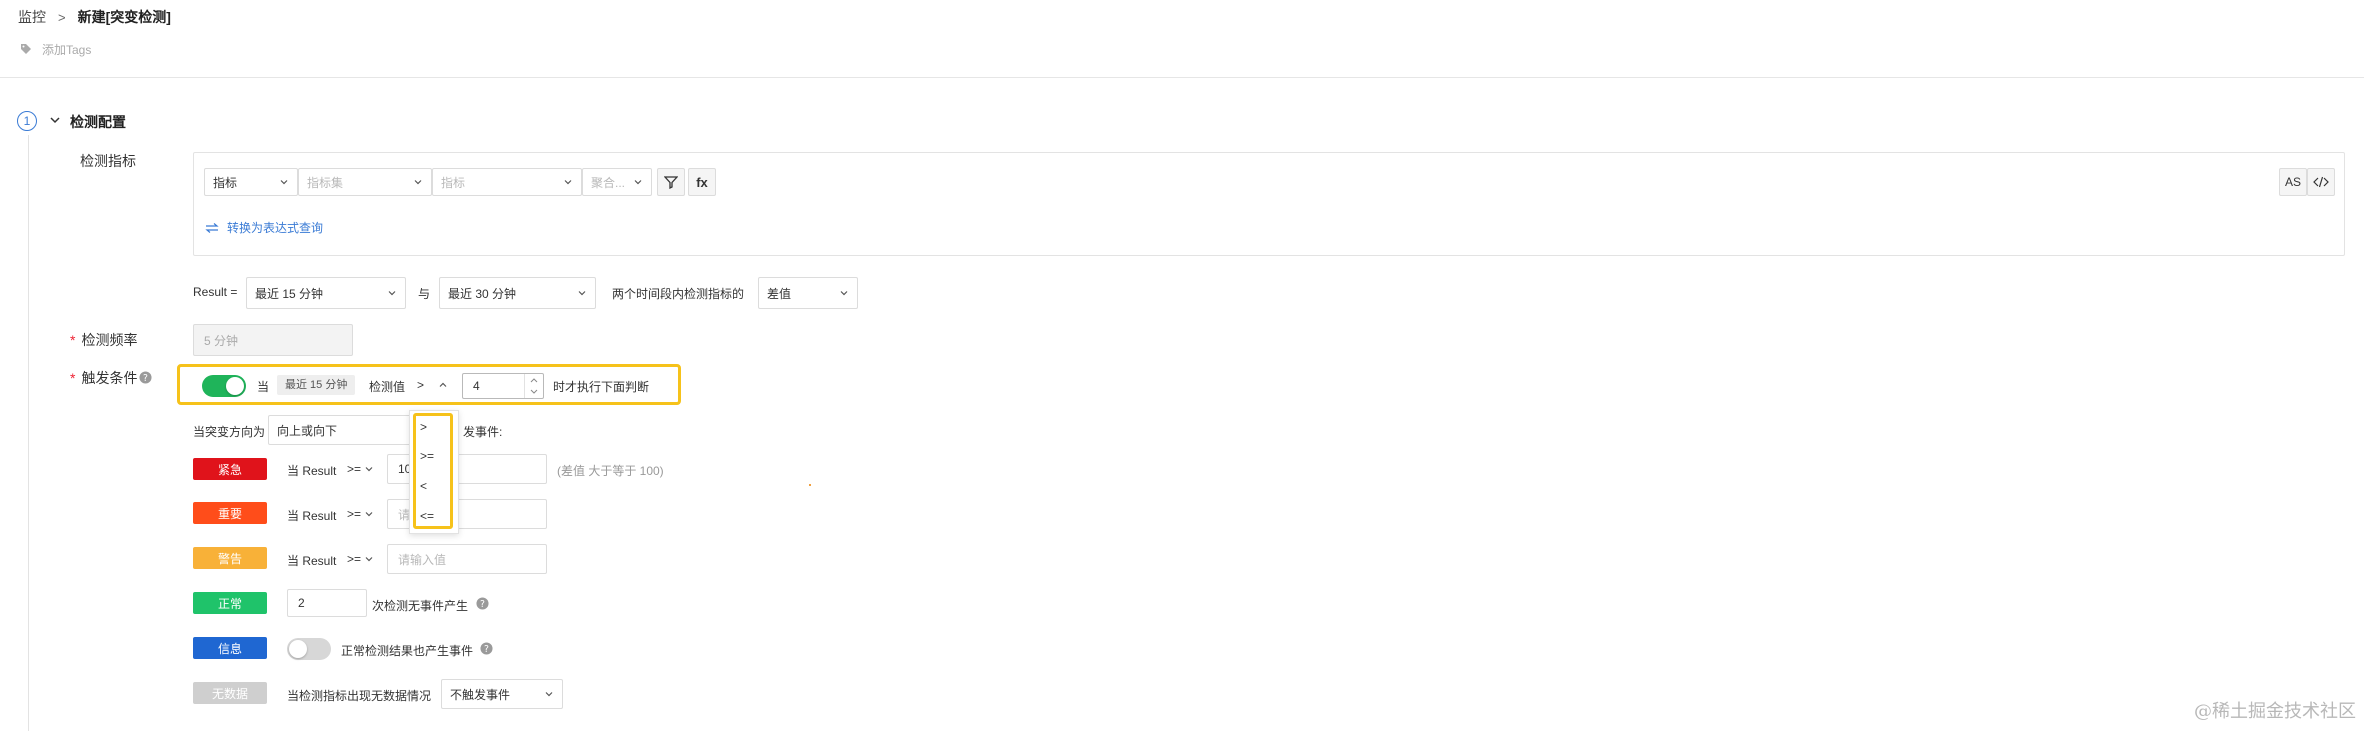 The width and height of the screenshot is (2364, 731). Describe the element at coordinates (229, 432) in the screenshot. I see `direction-prefix: 当突变方向为` at that location.